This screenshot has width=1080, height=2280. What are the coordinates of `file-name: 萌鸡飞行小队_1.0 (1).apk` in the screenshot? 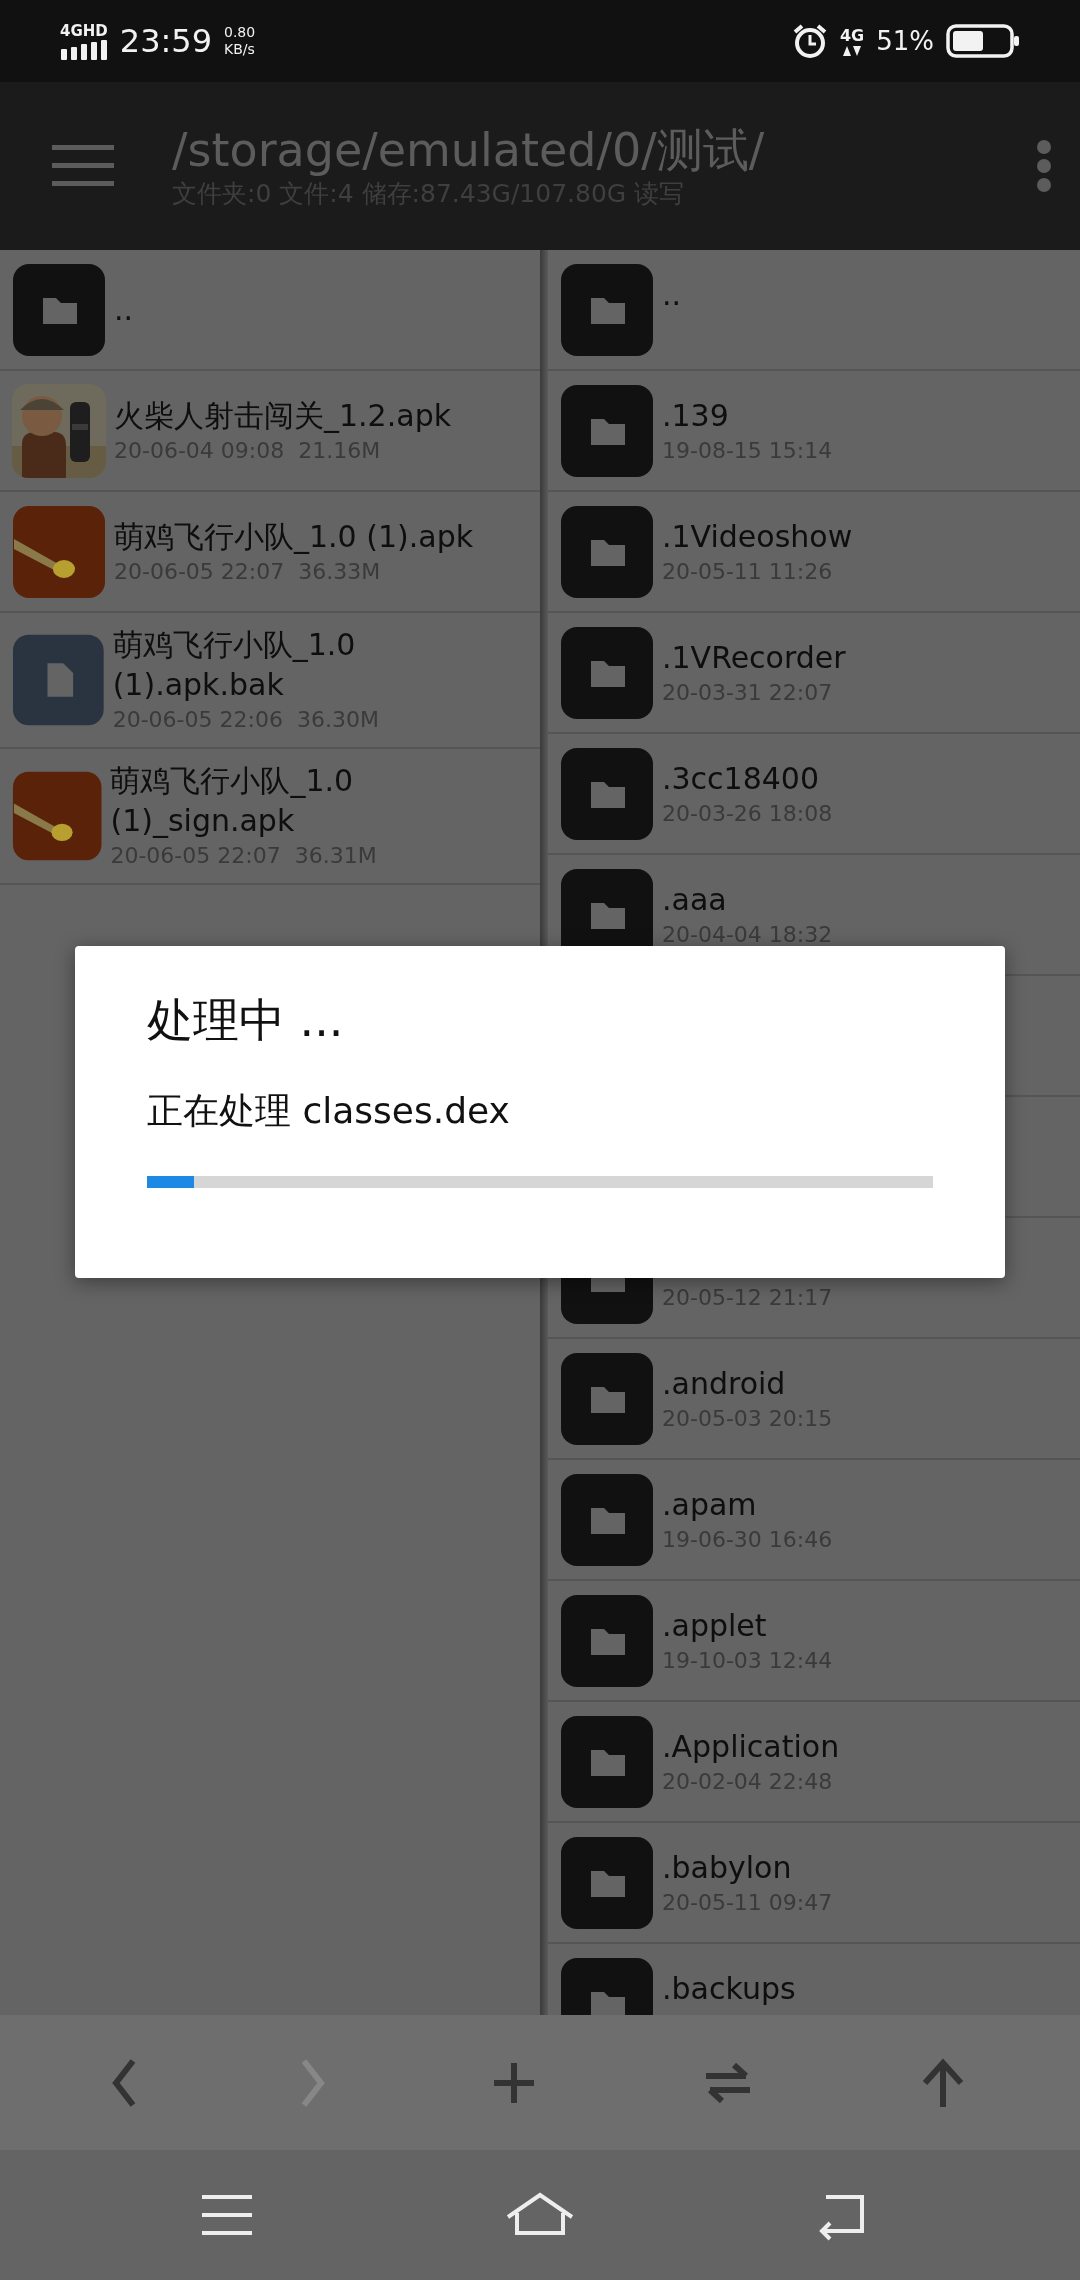 It's located at (294, 536).